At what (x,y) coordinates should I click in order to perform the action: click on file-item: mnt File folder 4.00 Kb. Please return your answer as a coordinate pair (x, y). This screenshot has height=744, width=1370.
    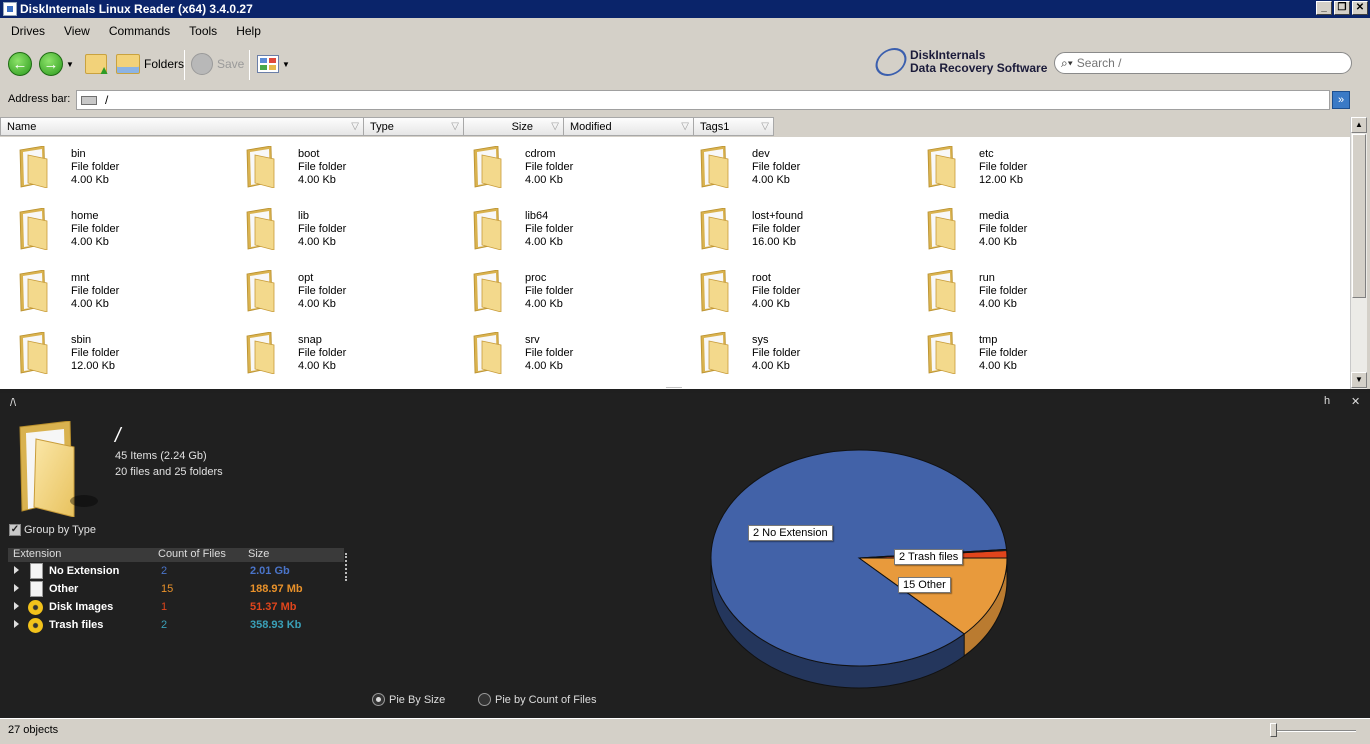
    Looking at the image, I should click on (110, 289).